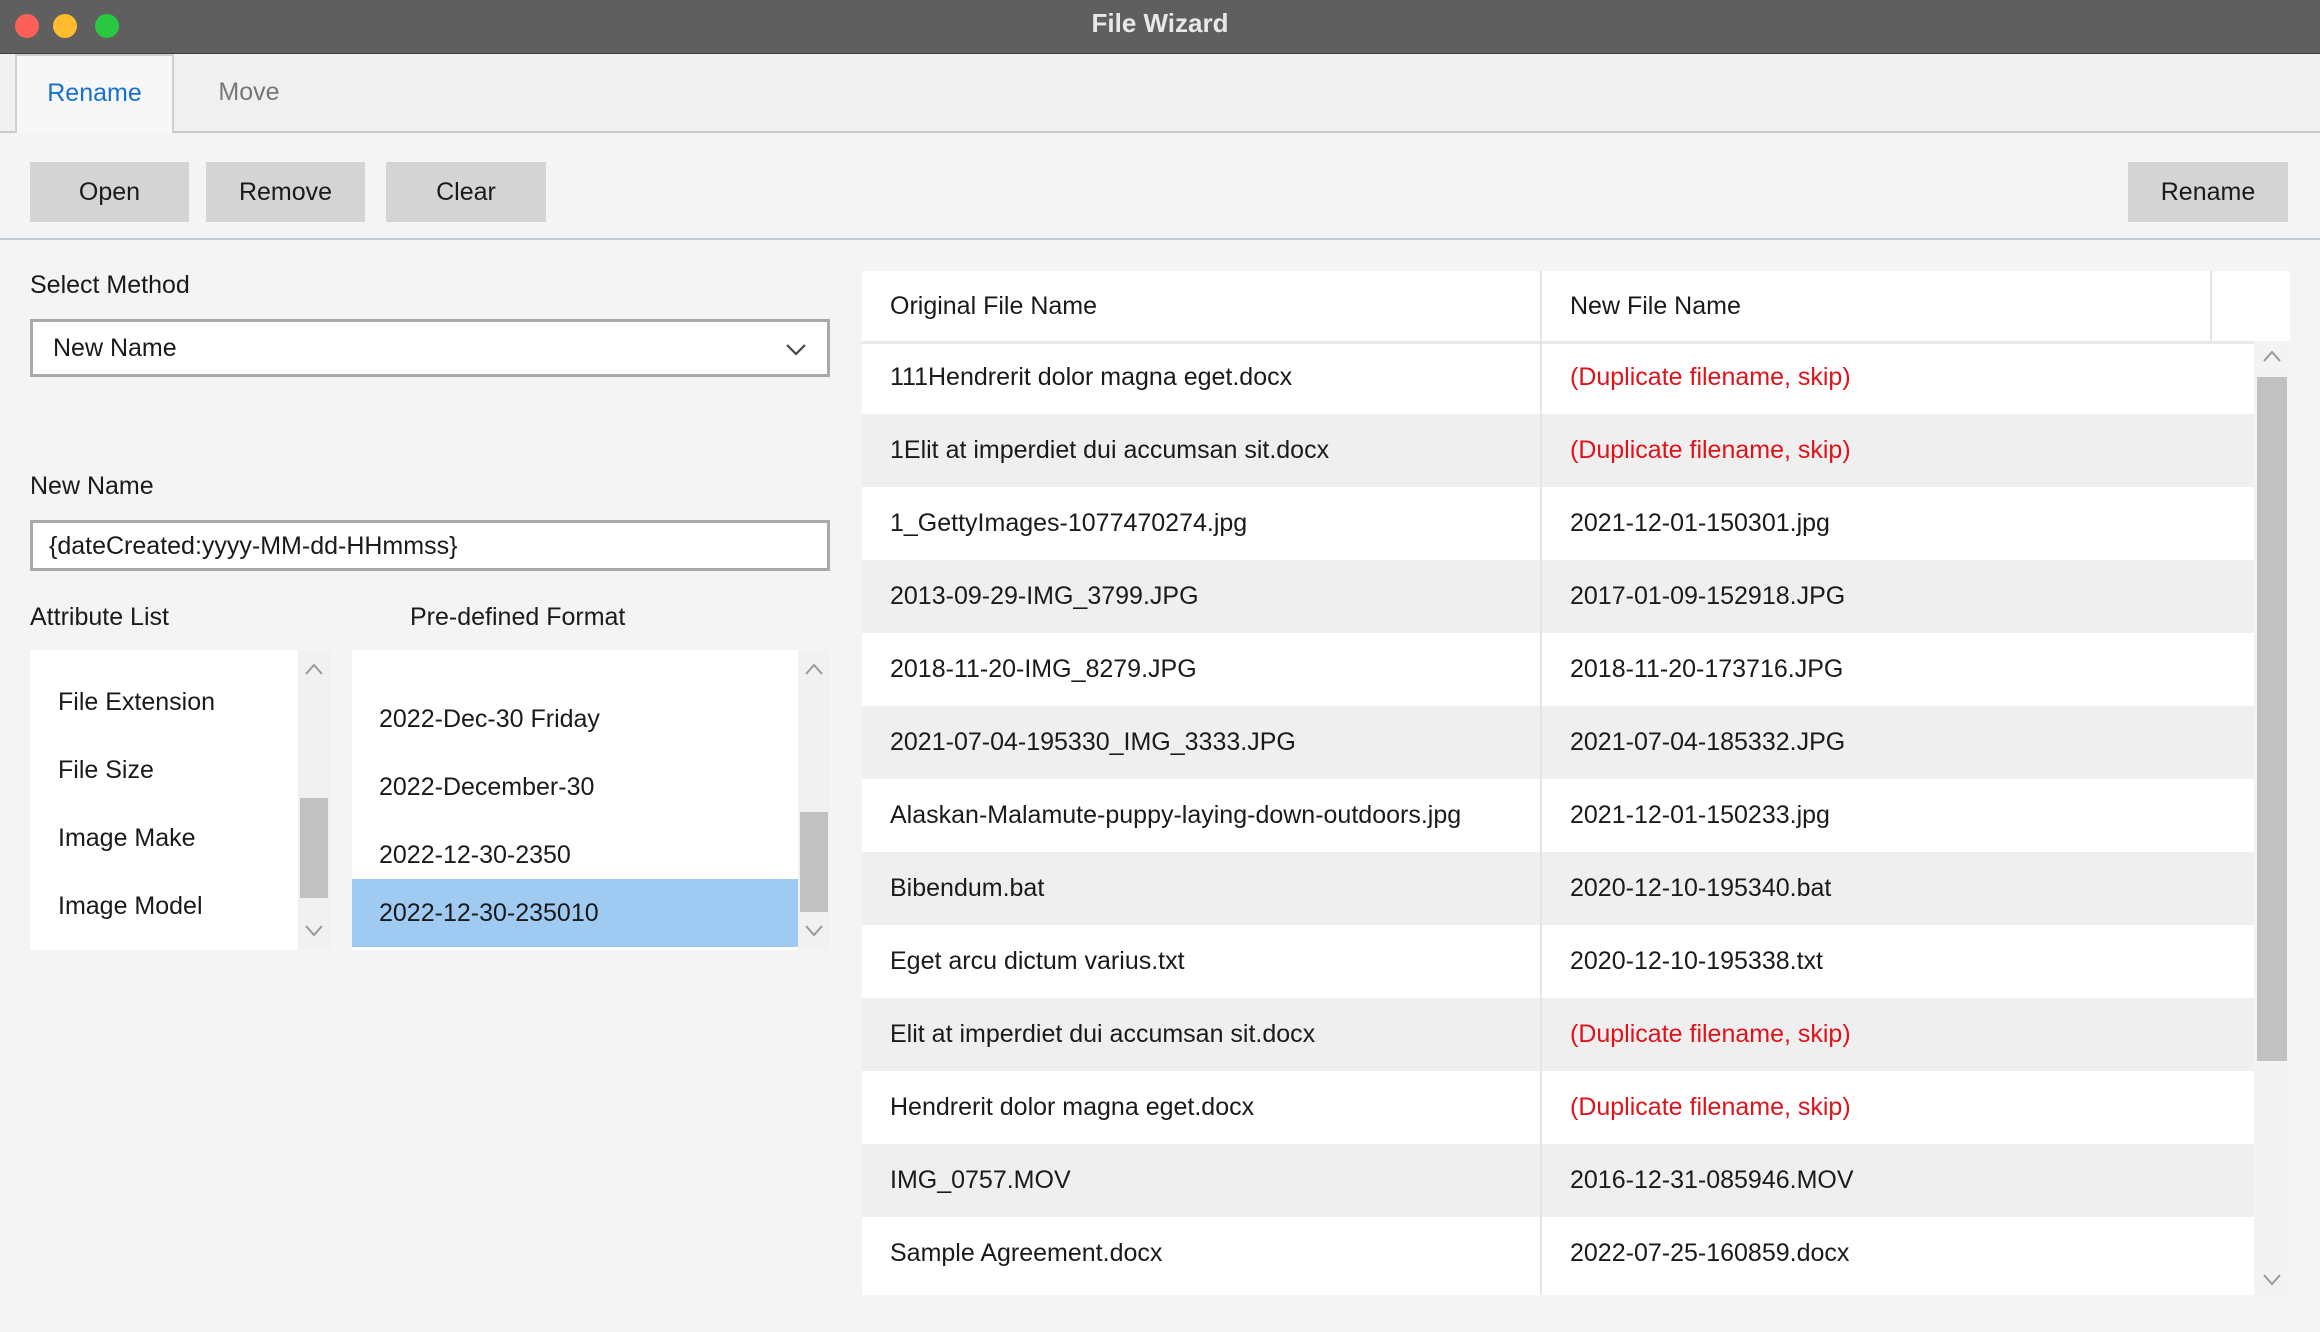 This screenshot has height=1332, width=2320. I want to click on rename-button: Rename, so click(2208, 192).